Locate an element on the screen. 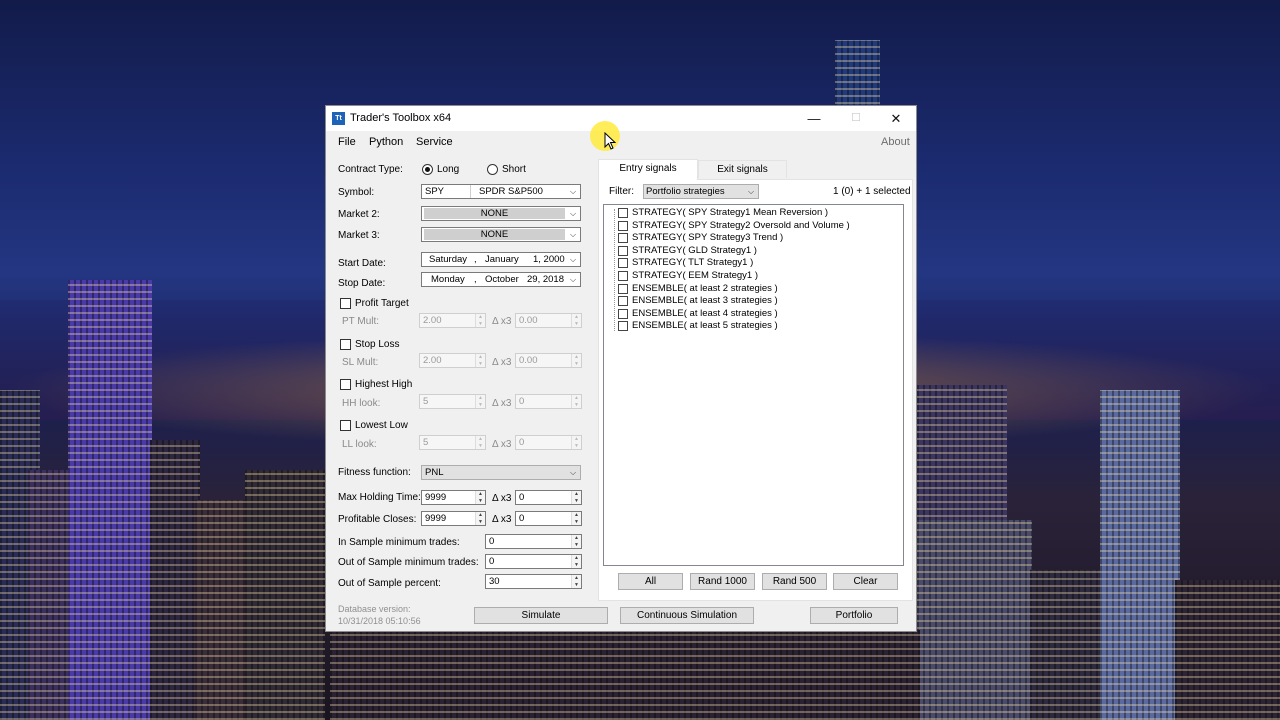  oos-percent-input: 30 ▲ ▼ is located at coordinates (533, 581).